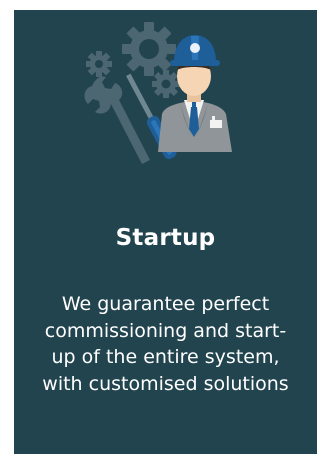 The width and height of the screenshot is (323, 457). What do you see at coordinates (165, 357) in the screenshot?
I see `description-line: up of the entire system,` at bounding box center [165, 357].